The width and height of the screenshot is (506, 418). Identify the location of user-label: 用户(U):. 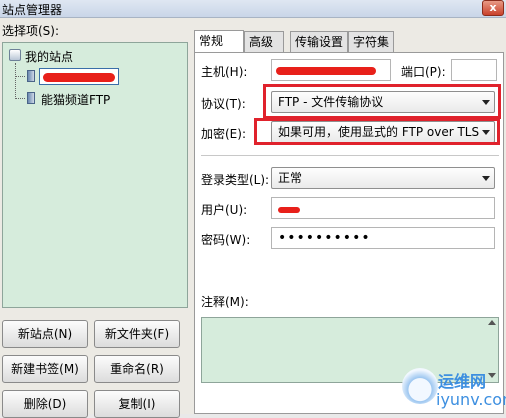
(224, 210).